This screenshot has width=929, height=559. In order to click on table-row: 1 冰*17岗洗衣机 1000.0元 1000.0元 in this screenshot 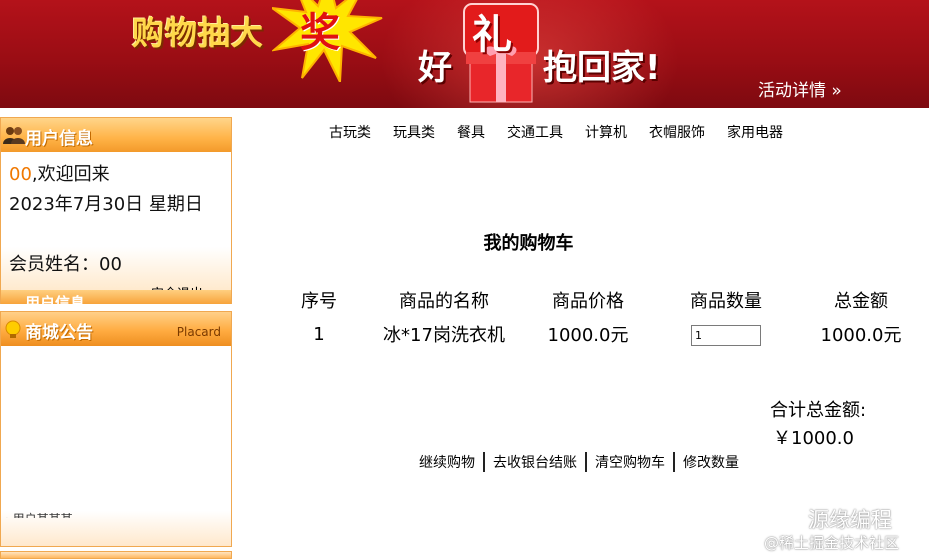, I will do `click(598, 334)`.